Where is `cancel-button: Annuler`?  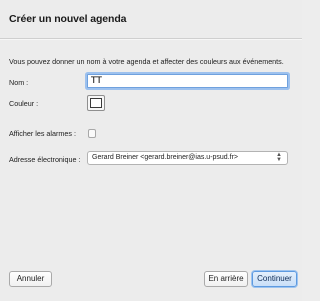 cancel-button: Annuler is located at coordinates (30, 279).